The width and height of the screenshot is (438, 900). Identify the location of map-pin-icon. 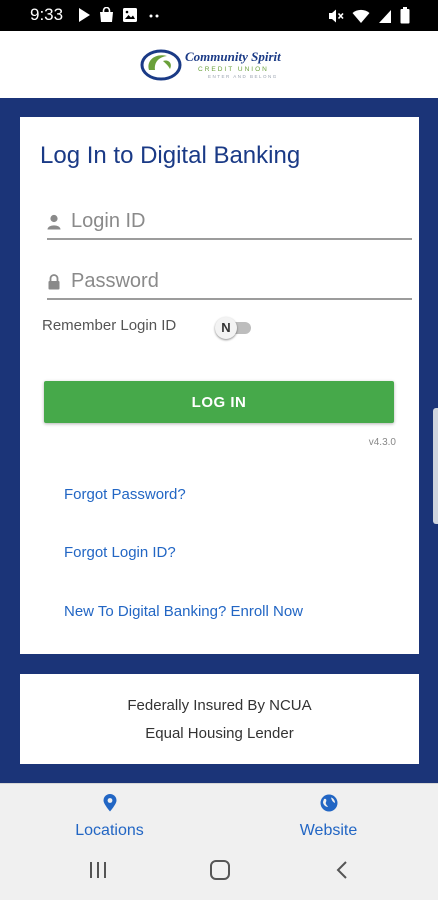
(110, 805).